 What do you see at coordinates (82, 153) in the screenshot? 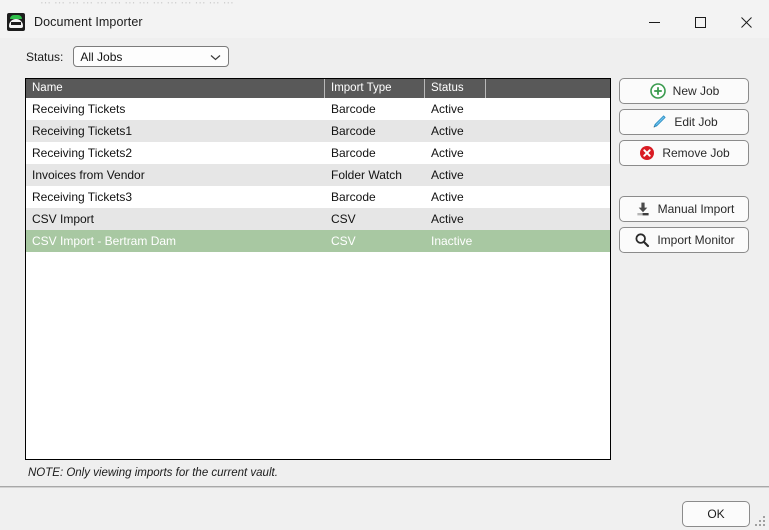
I see `cell-name: Receiving Tickets2` at bounding box center [82, 153].